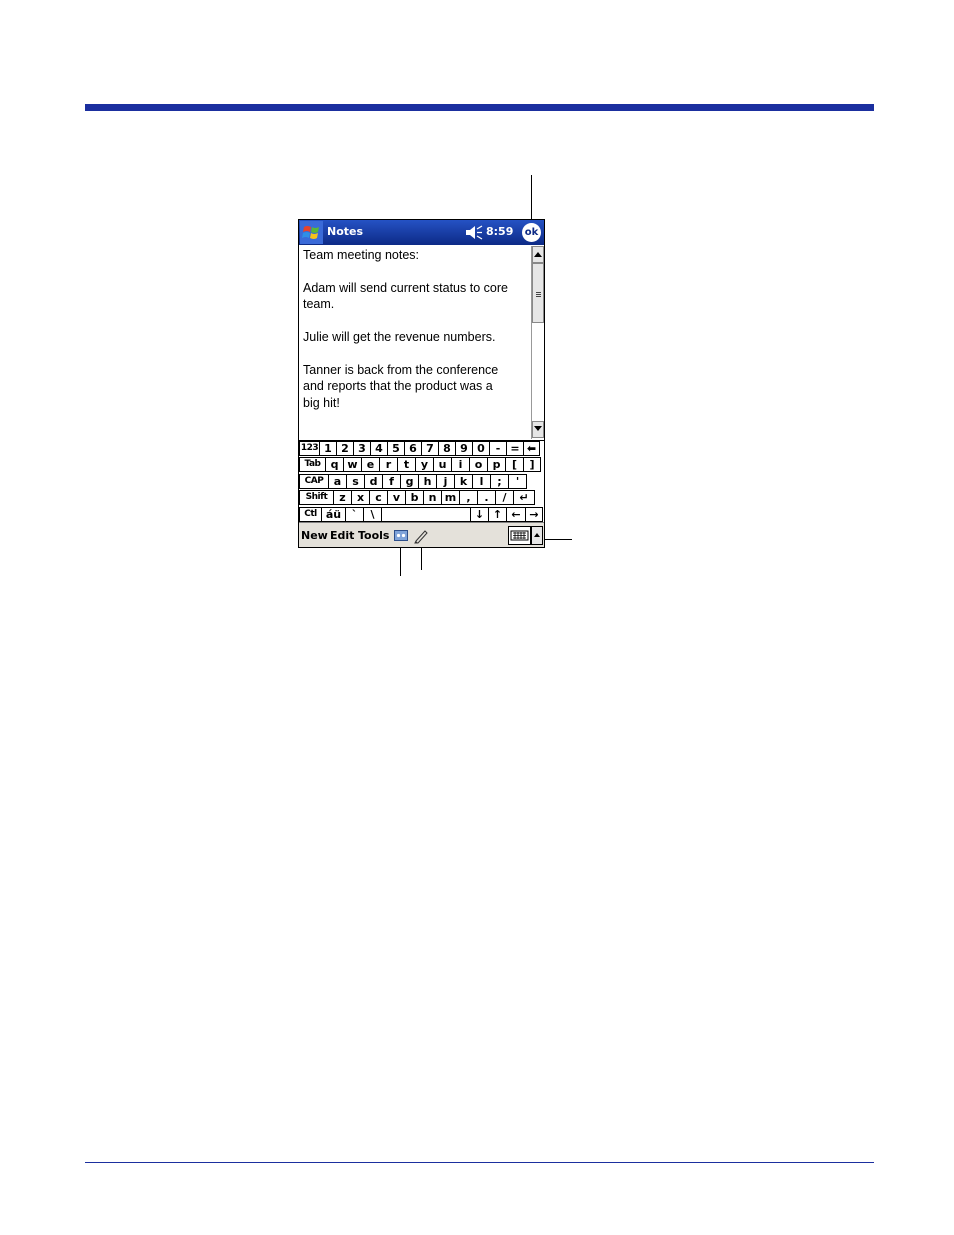  I want to click on key: ↑, so click(497, 514).